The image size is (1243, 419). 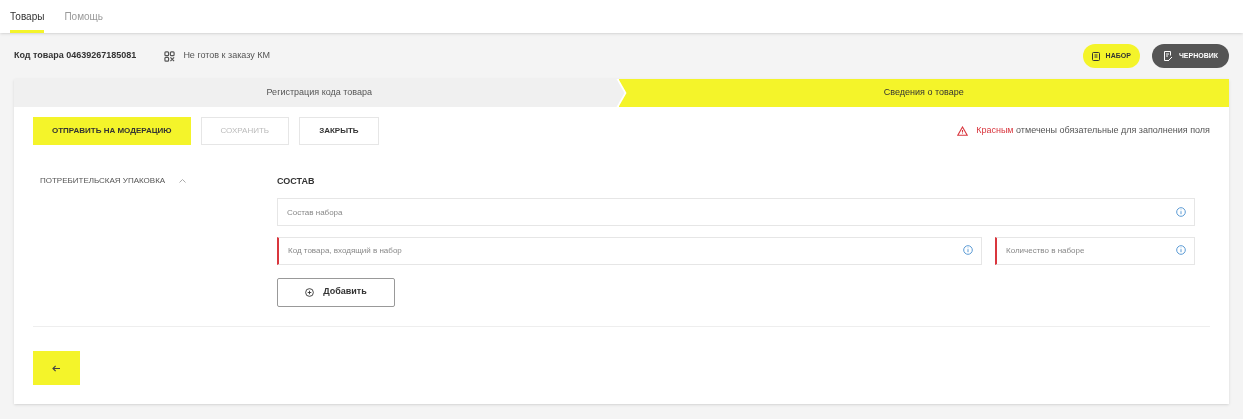 I want to click on document-icon, so click(x=1095, y=56).